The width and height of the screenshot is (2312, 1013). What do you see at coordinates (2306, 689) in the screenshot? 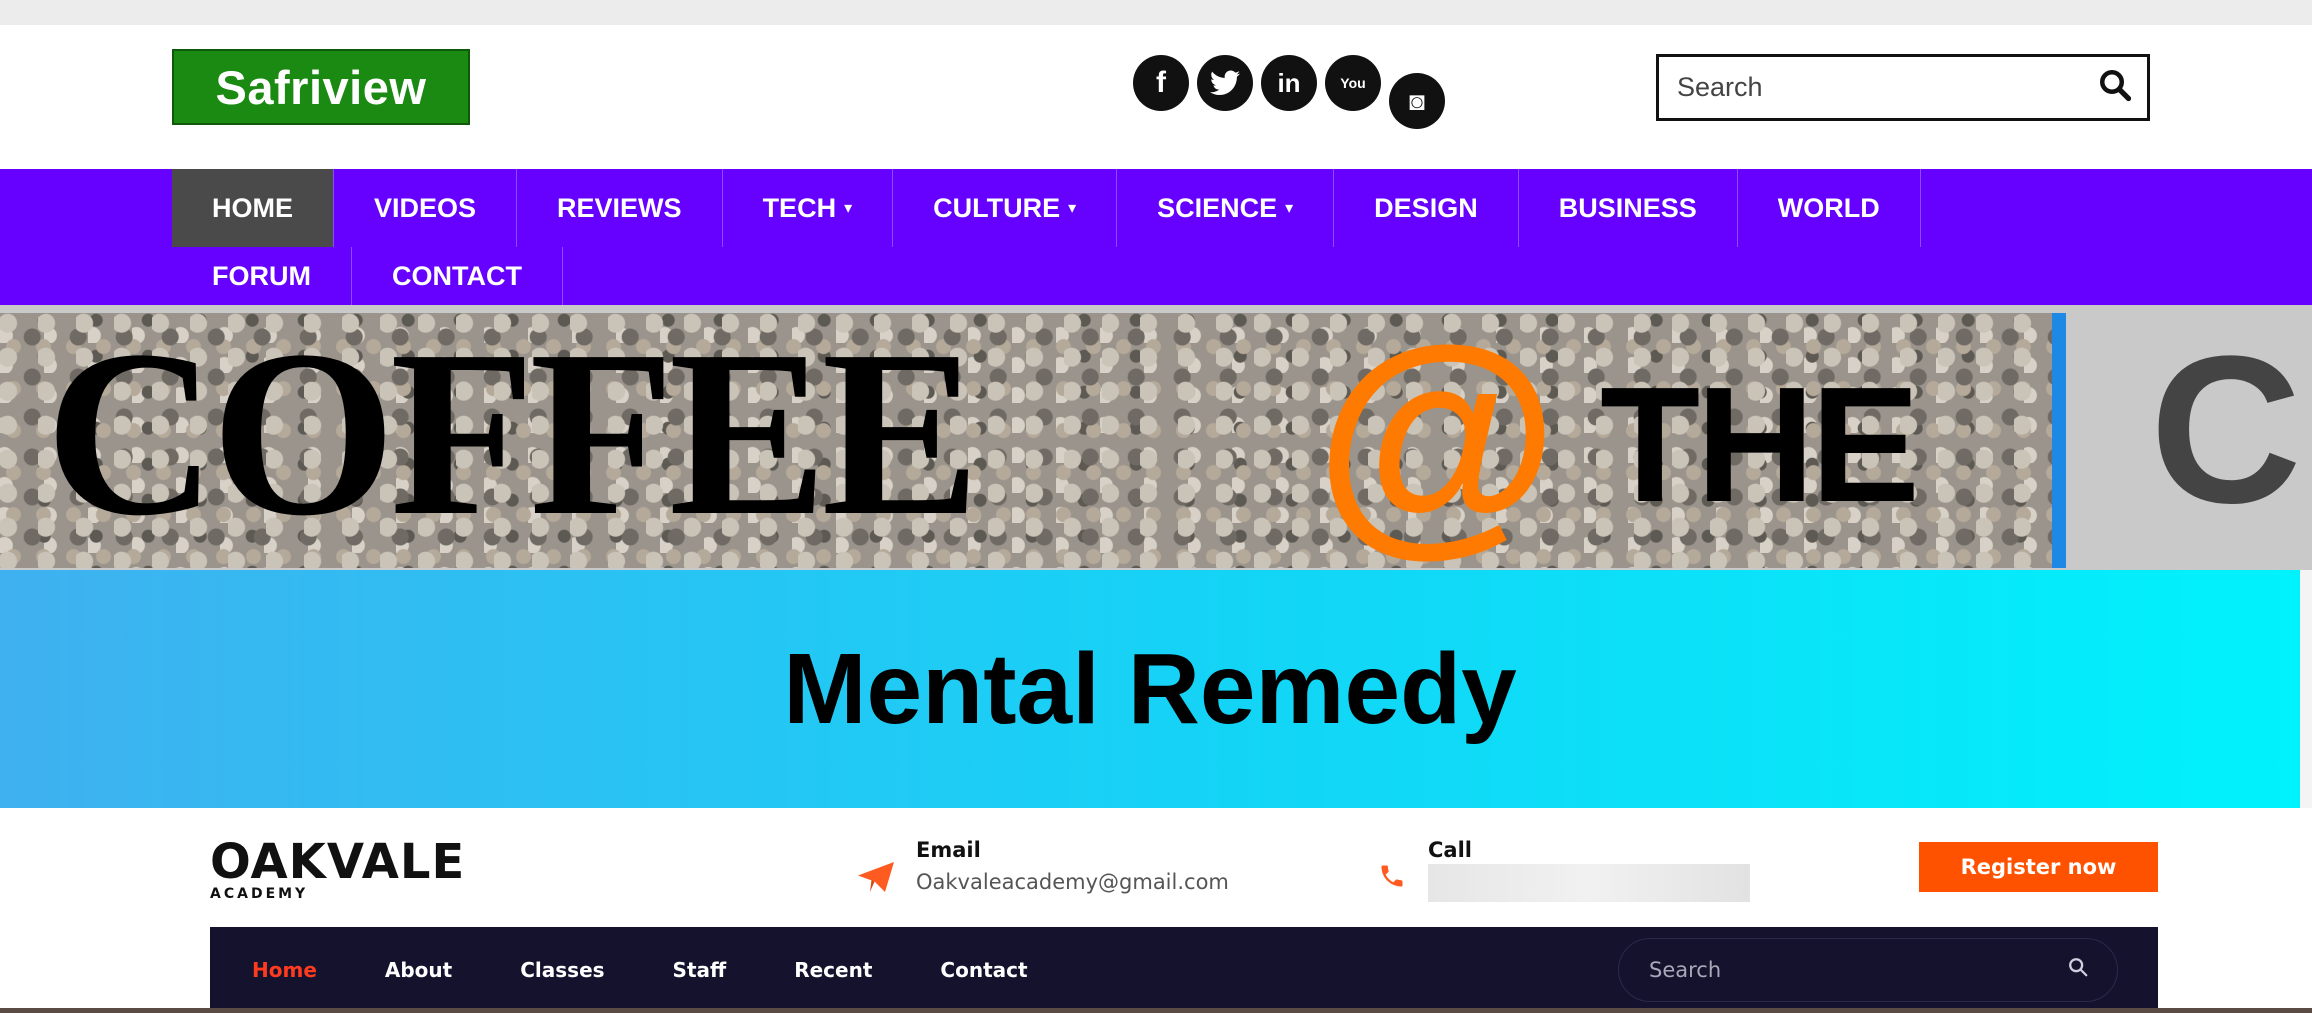
I see `mental-banner-edge` at bounding box center [2306, 689].